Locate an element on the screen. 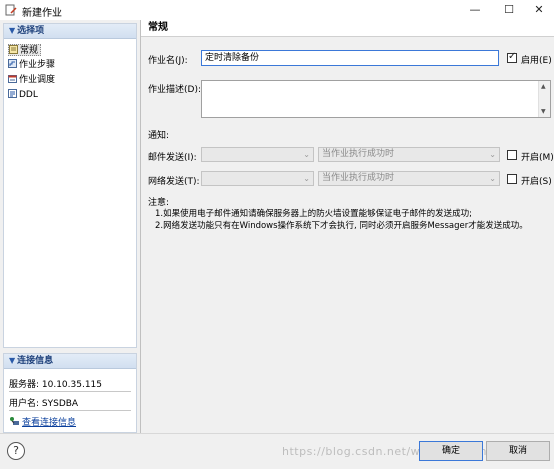 Image resolution: width=554 pixels, height=469 pixels. scroll-down-icon: ▼ is located at coordinates (543, 111).